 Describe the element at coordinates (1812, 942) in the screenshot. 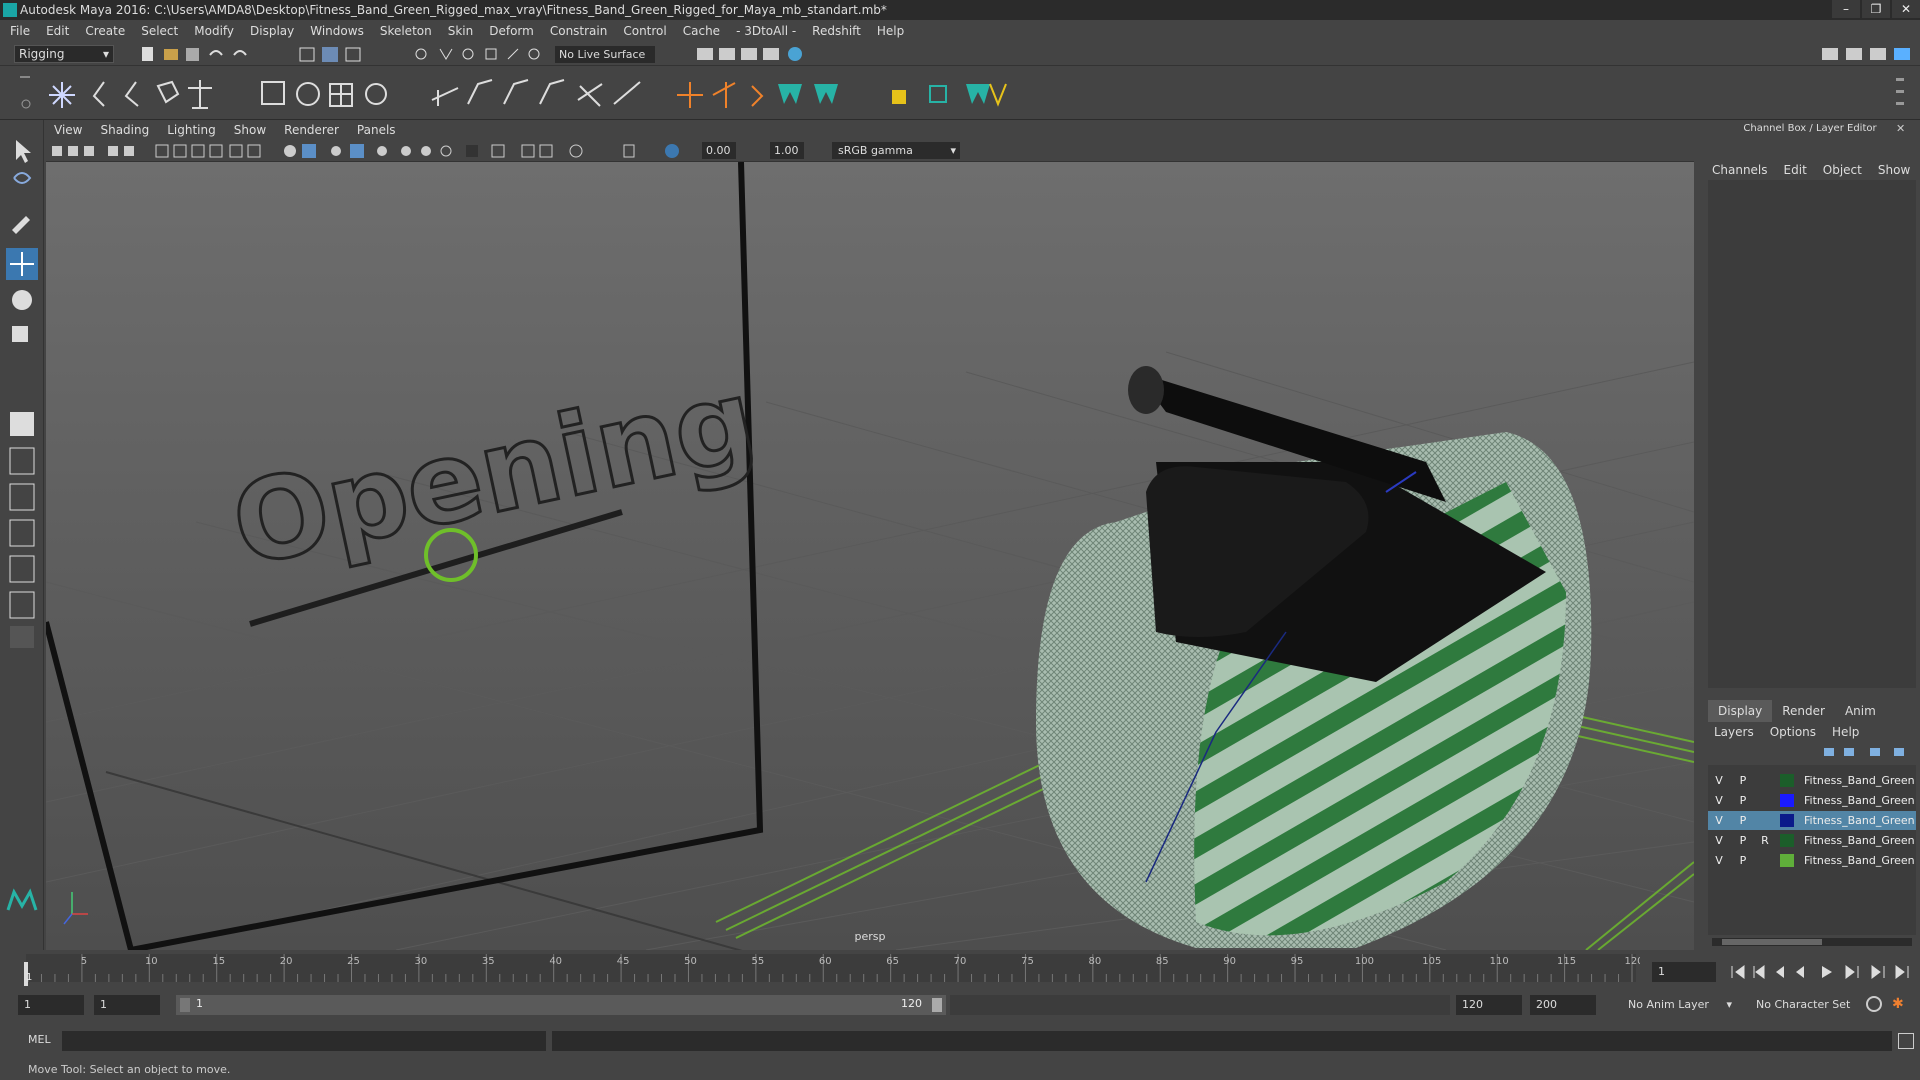

I see `layer-list-scrollbar` at that location.